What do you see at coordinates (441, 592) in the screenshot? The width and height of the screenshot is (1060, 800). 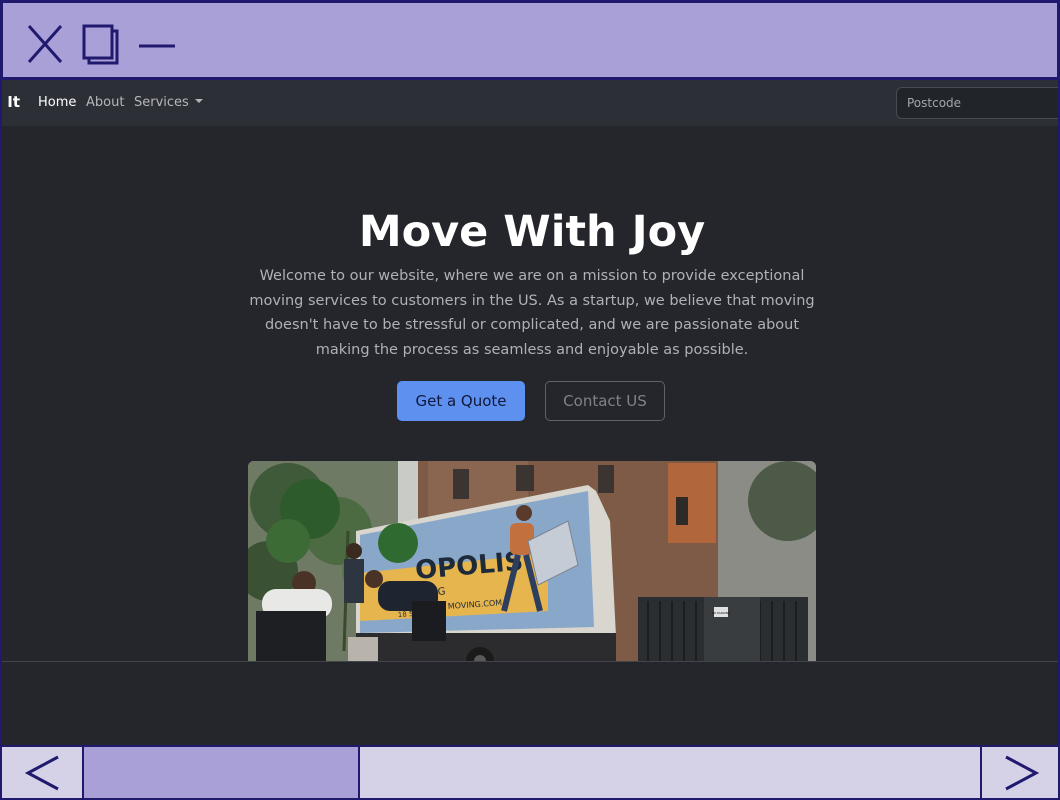 I see `hero-image-truck-sub: G` at bounding box center [441, 592].